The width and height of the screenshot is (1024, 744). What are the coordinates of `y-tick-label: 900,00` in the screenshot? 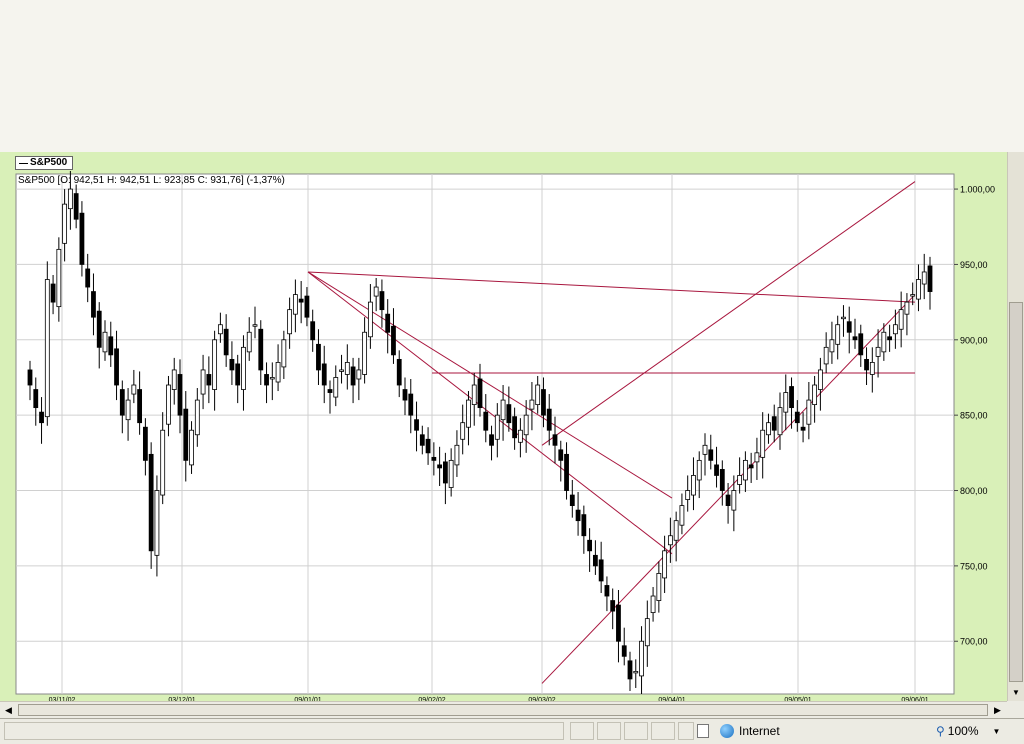 It's located at (974, 340).